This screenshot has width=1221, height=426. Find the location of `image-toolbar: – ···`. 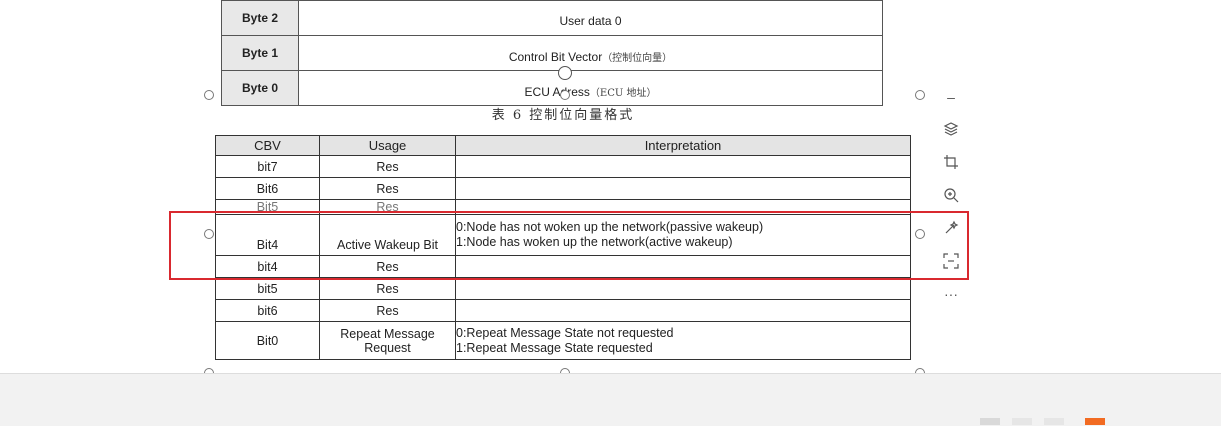

image-toolbar: – ··· is located at coordinates (951, 202).